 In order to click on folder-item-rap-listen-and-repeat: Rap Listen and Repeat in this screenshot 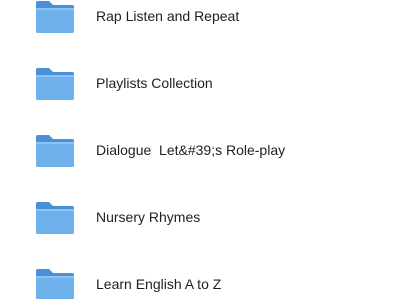, I will do `click(200, 22)`.